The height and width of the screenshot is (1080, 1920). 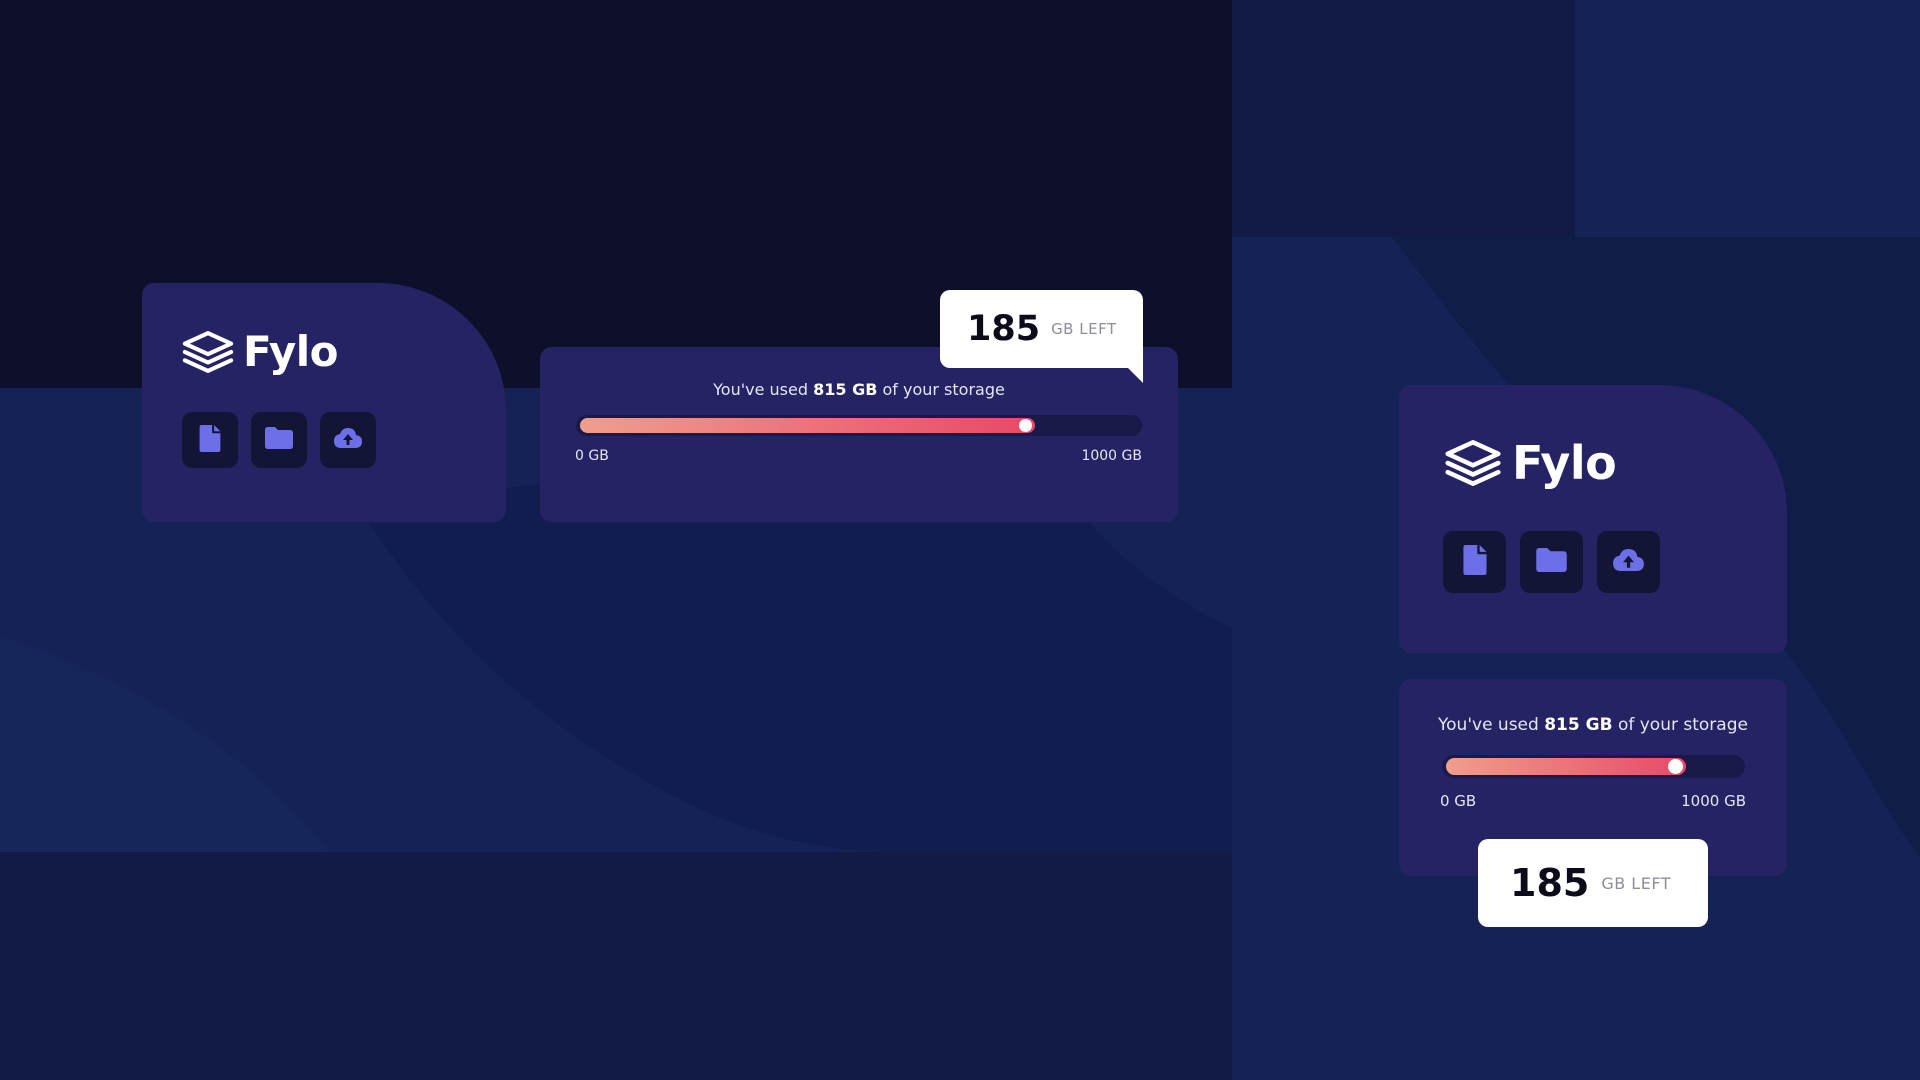 What do you see at coordinates (1747, 118) in the screenshot?
I see `mobile-background-top` at bounding box center [1747, 118].